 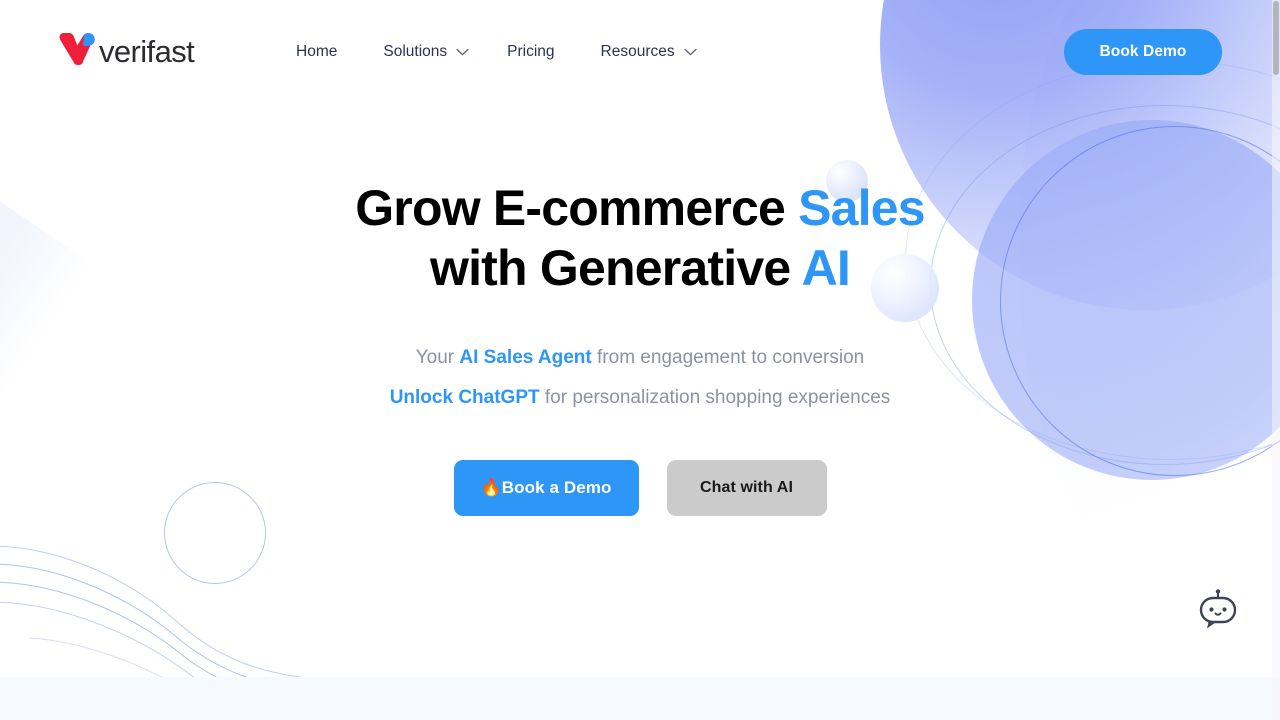 I want to click on subtitle-1-post: from engagement to conversion, so click(x=728, y=357).